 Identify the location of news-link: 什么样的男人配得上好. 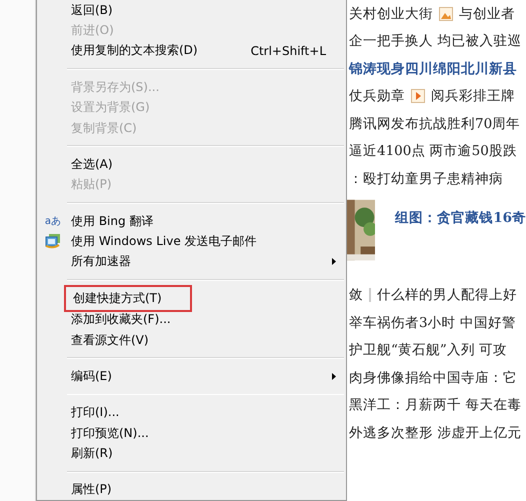
(447, 295).